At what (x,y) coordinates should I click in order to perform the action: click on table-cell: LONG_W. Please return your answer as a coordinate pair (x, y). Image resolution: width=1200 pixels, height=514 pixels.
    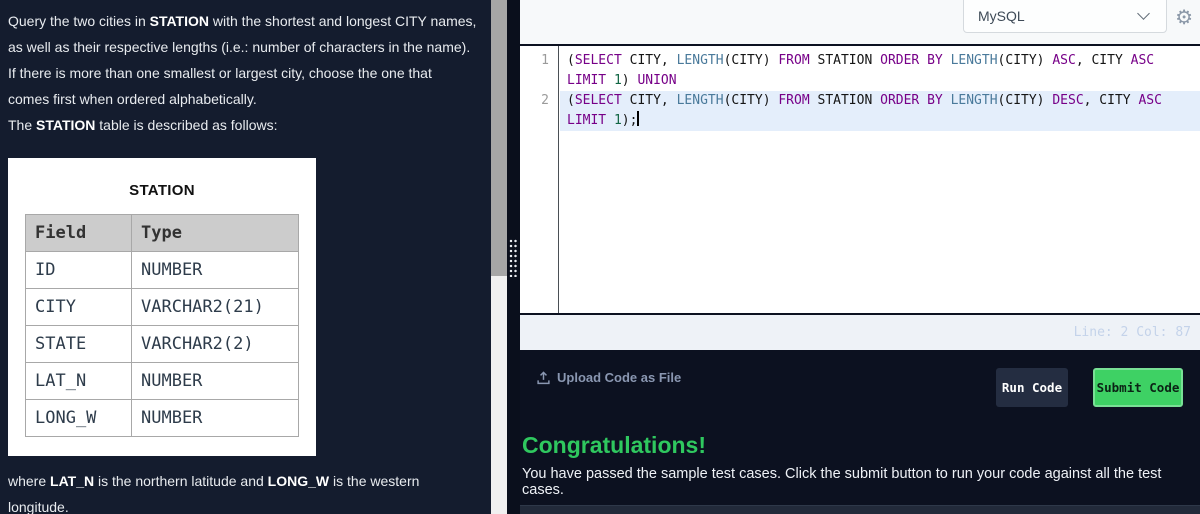
    Looking at the image, I should click on (78, 418).